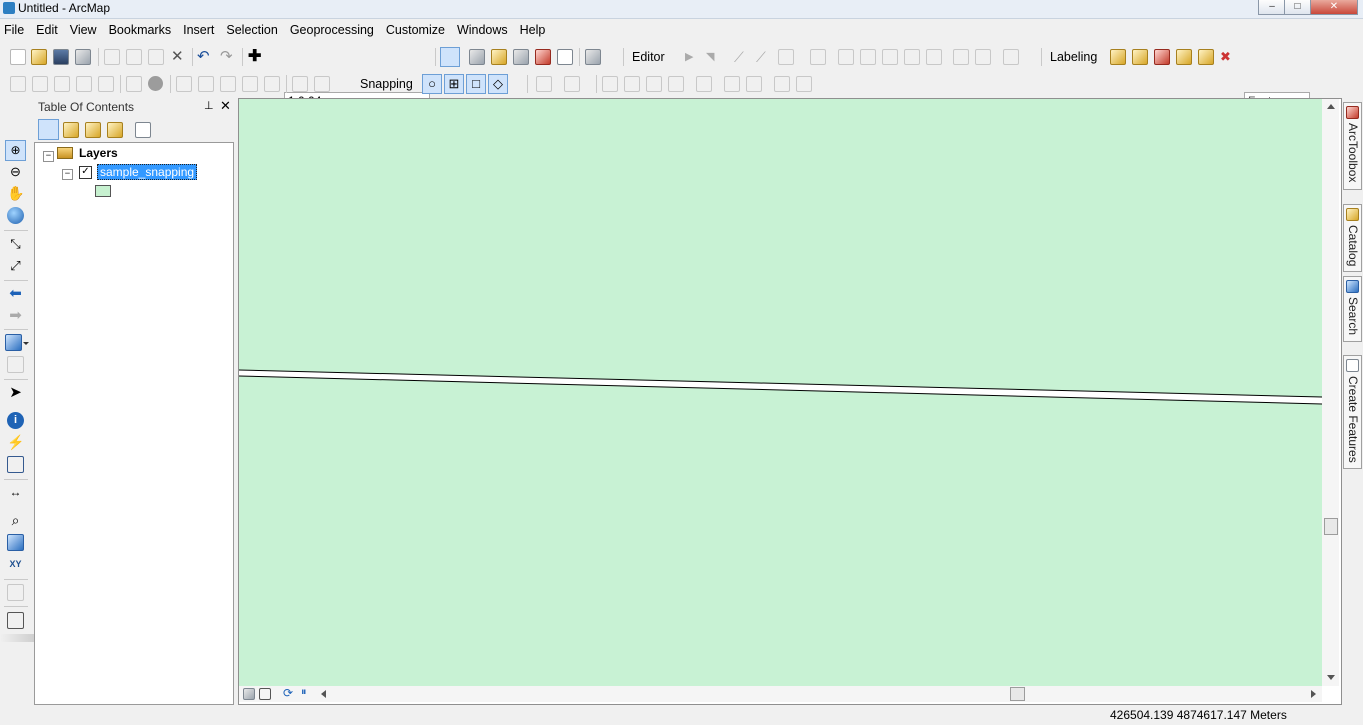  What do you see at coordinates (206, 84) in the screenshot?
I see `topology-rules-icon` at bounding box center [206, 84].